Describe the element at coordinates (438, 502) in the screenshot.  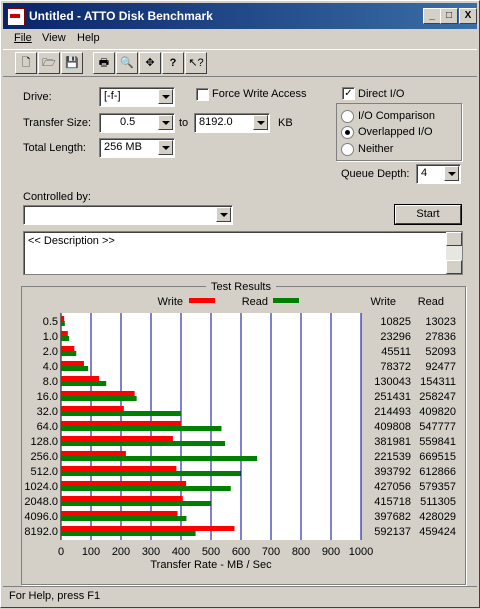
I see `read-value: 511305` at that location.